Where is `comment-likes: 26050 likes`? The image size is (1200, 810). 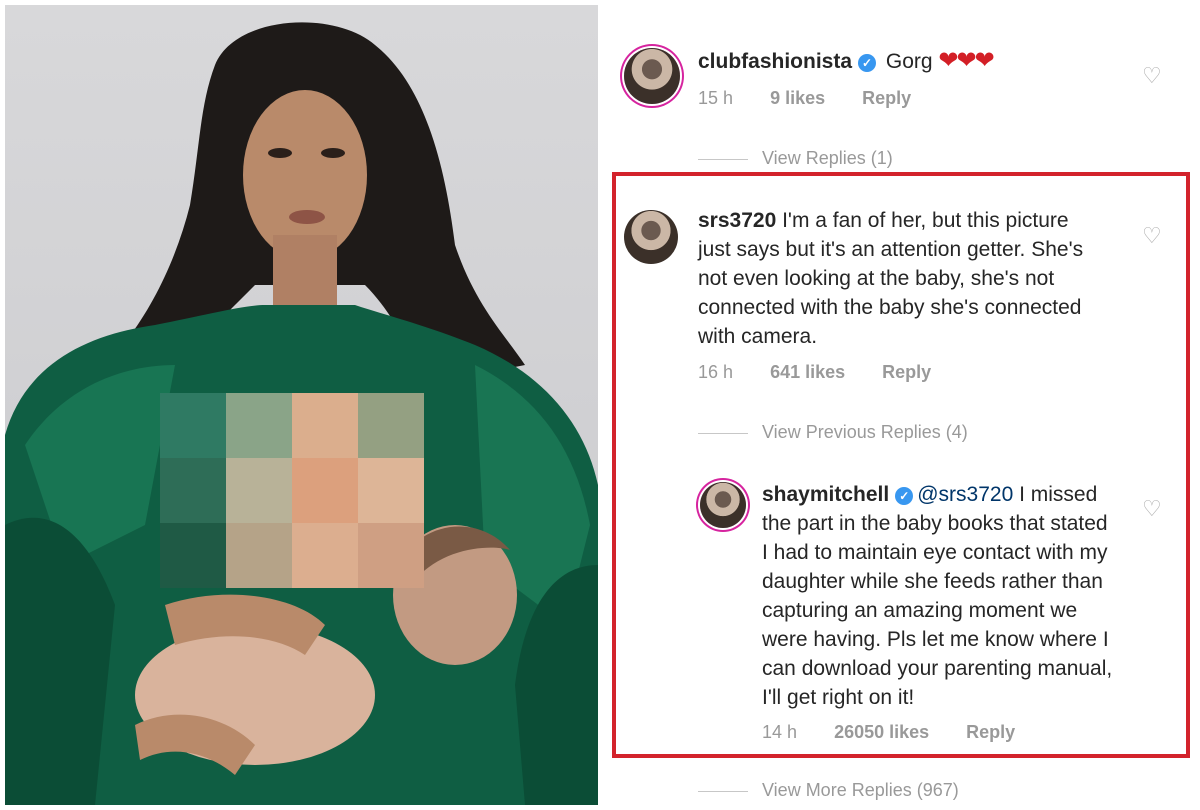
comment-likes: 26050 likes is located at coordinates (881, 732).